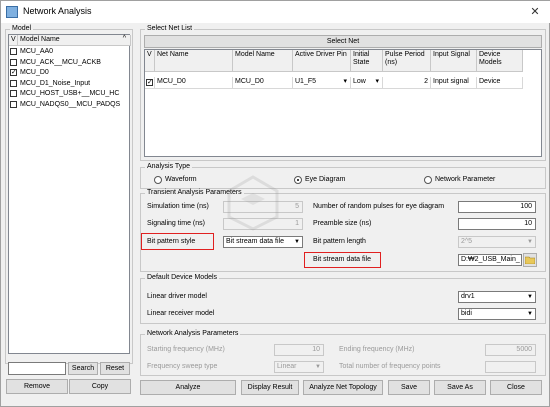 The width and height of the screenshot is (550, 407). What do you see at coordinates (194, 83) in the screenshot?
I see `net-row-net-name: MCU_D0` at bounding box center [194, 83].